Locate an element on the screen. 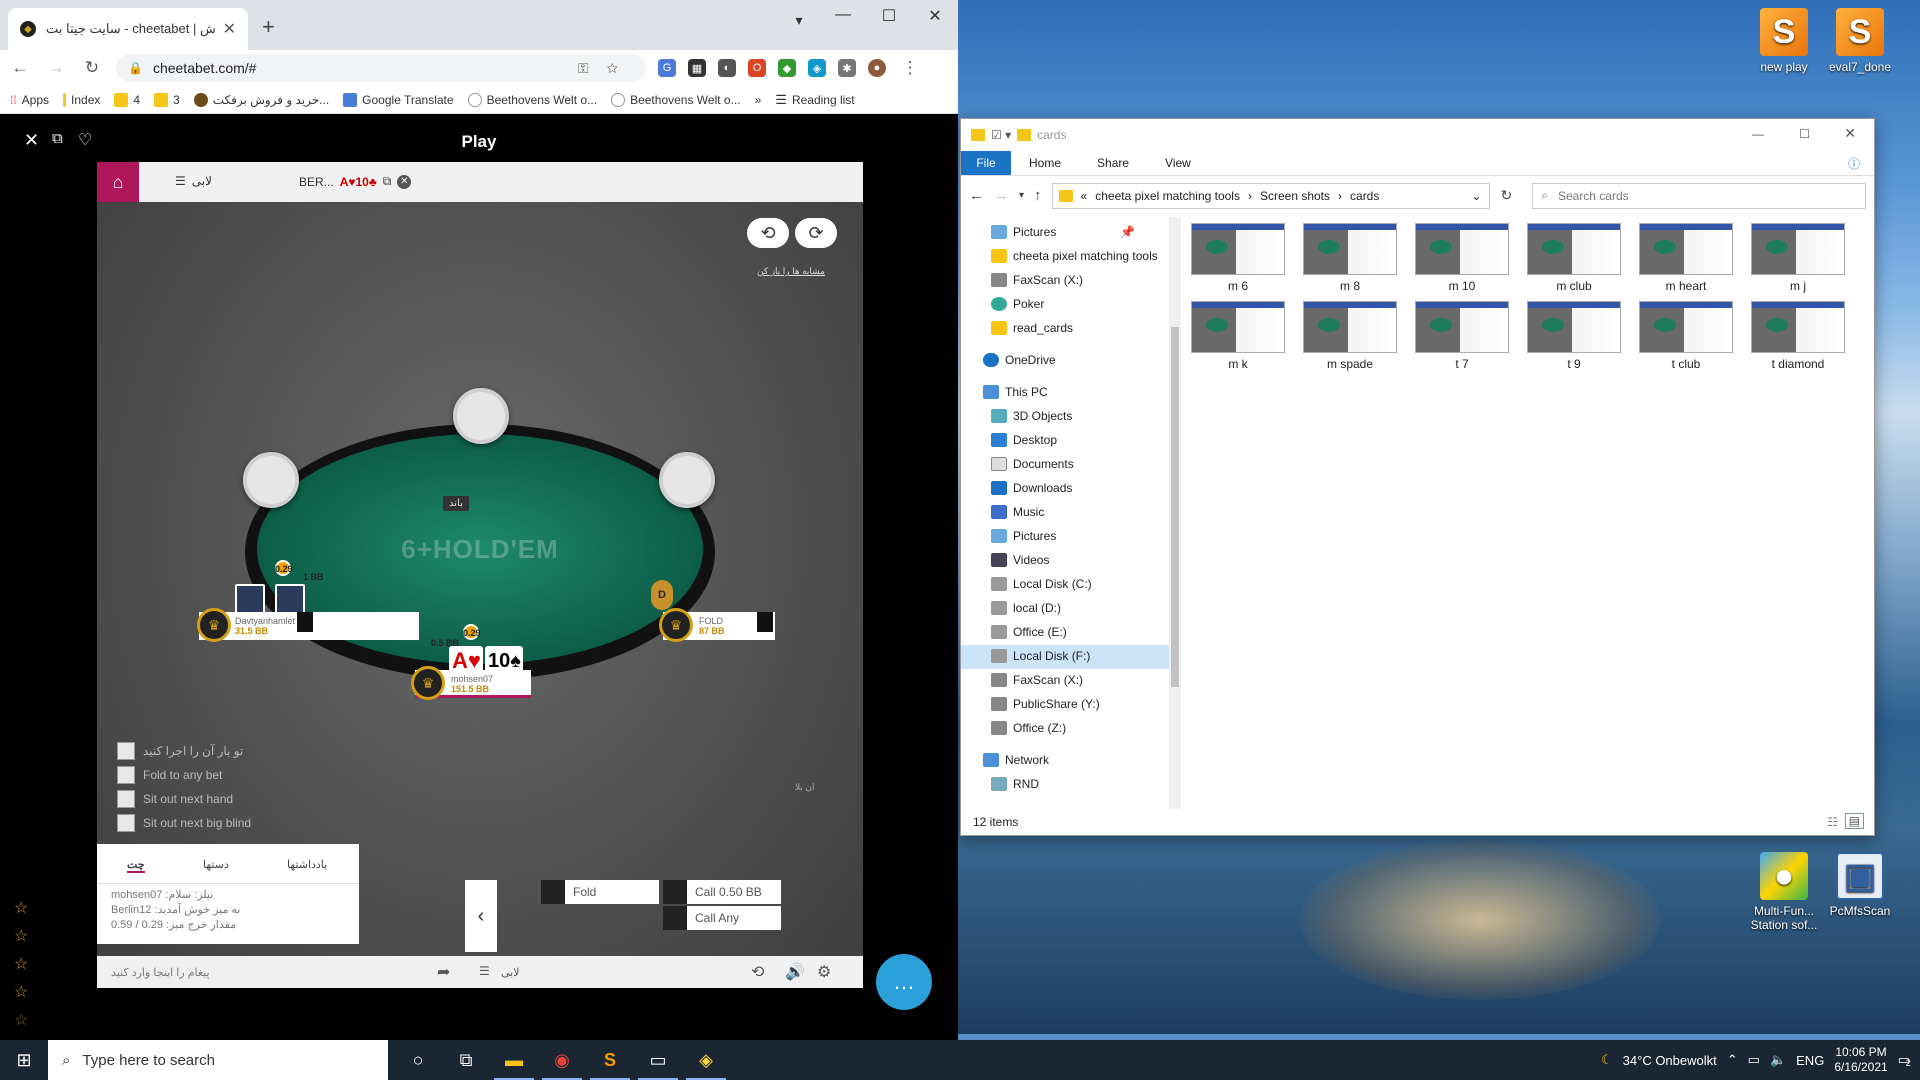 The width and height of the screenshot is (1920, 1080). popout-small-icon: ⧉ is located at coordinates (387, 181).